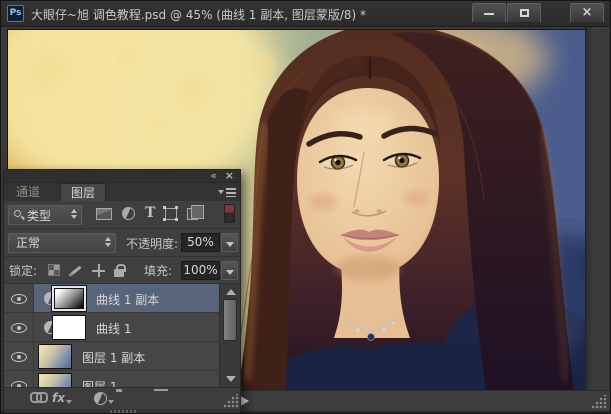 This screenshot has width=611, height=414. I want to click on fill-value-field: 100%, so click(200, 270).